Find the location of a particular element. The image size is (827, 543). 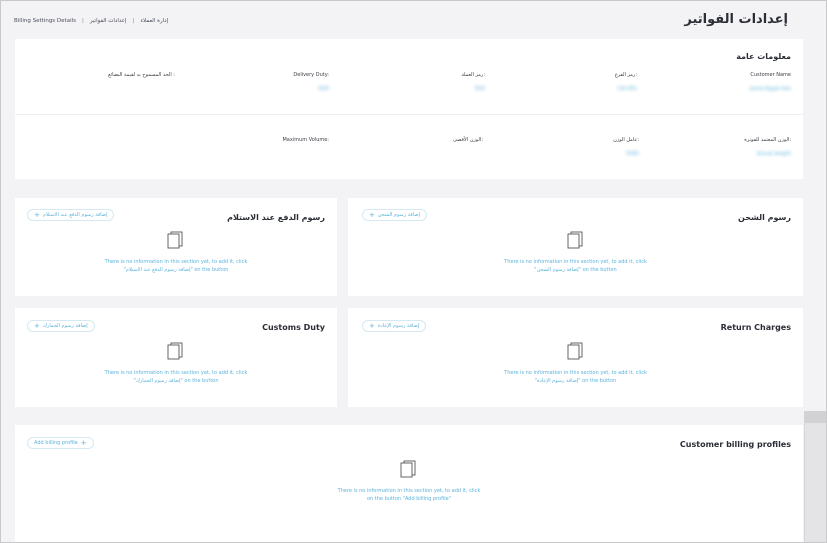

add-customs-duty-label: إضافة رسوم الجمارك is located at coordinates (65, 326).